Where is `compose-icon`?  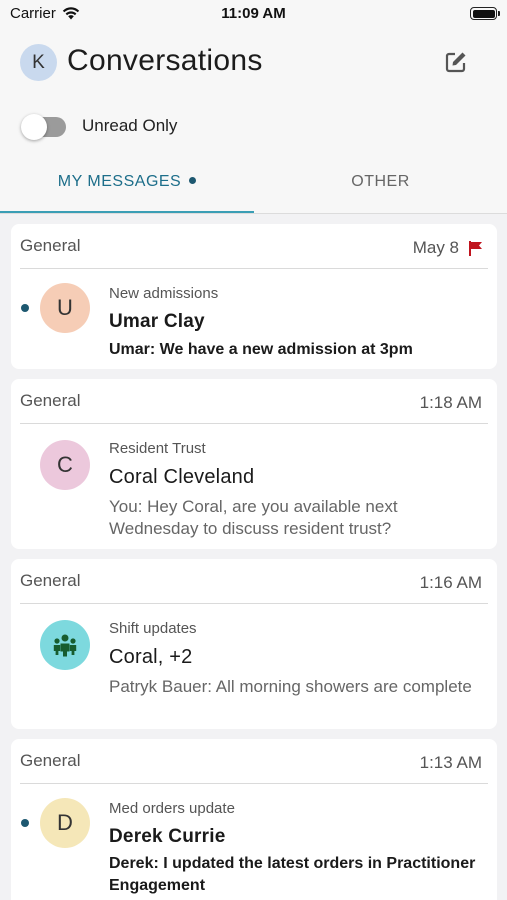 compose-icon is located at coordinates (455, 62).